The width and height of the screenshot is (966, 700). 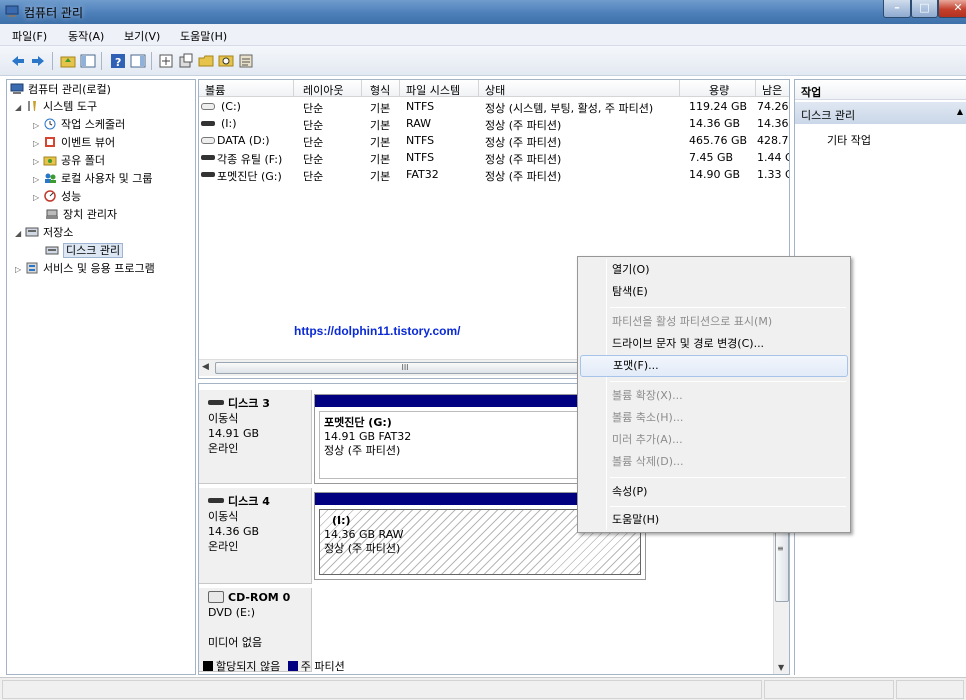 What do you see at coordinates (86, 36) in the screenshot?
I see `menu-action: 동작(A)` at bounding box center [86, 36].